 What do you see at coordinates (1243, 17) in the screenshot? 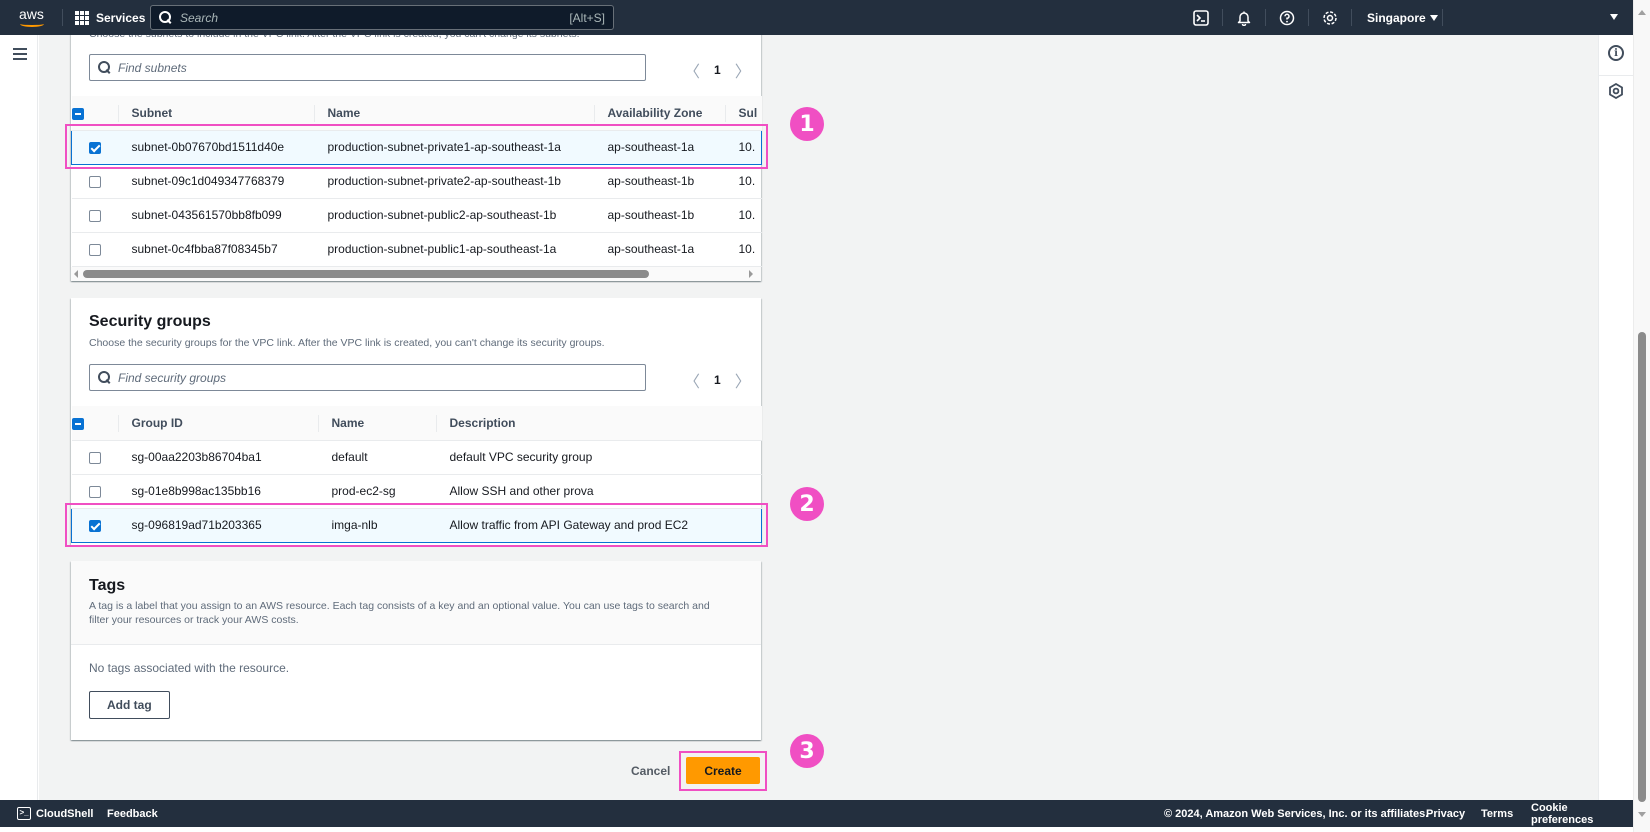
I see `notifications-bell-icon` at bounding box center [1243, 17].